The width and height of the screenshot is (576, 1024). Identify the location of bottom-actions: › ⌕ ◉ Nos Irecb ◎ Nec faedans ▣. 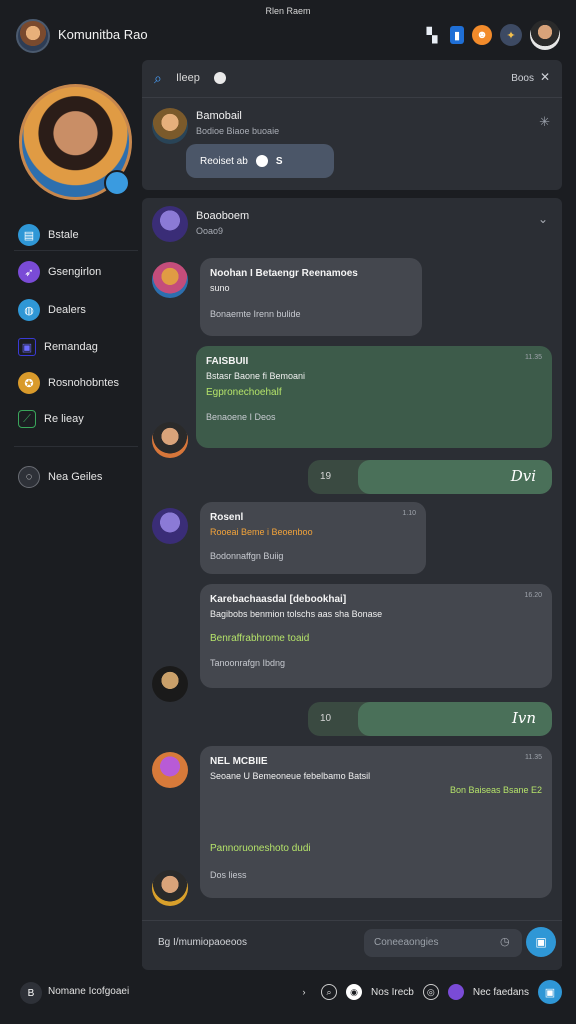
(429, 992).